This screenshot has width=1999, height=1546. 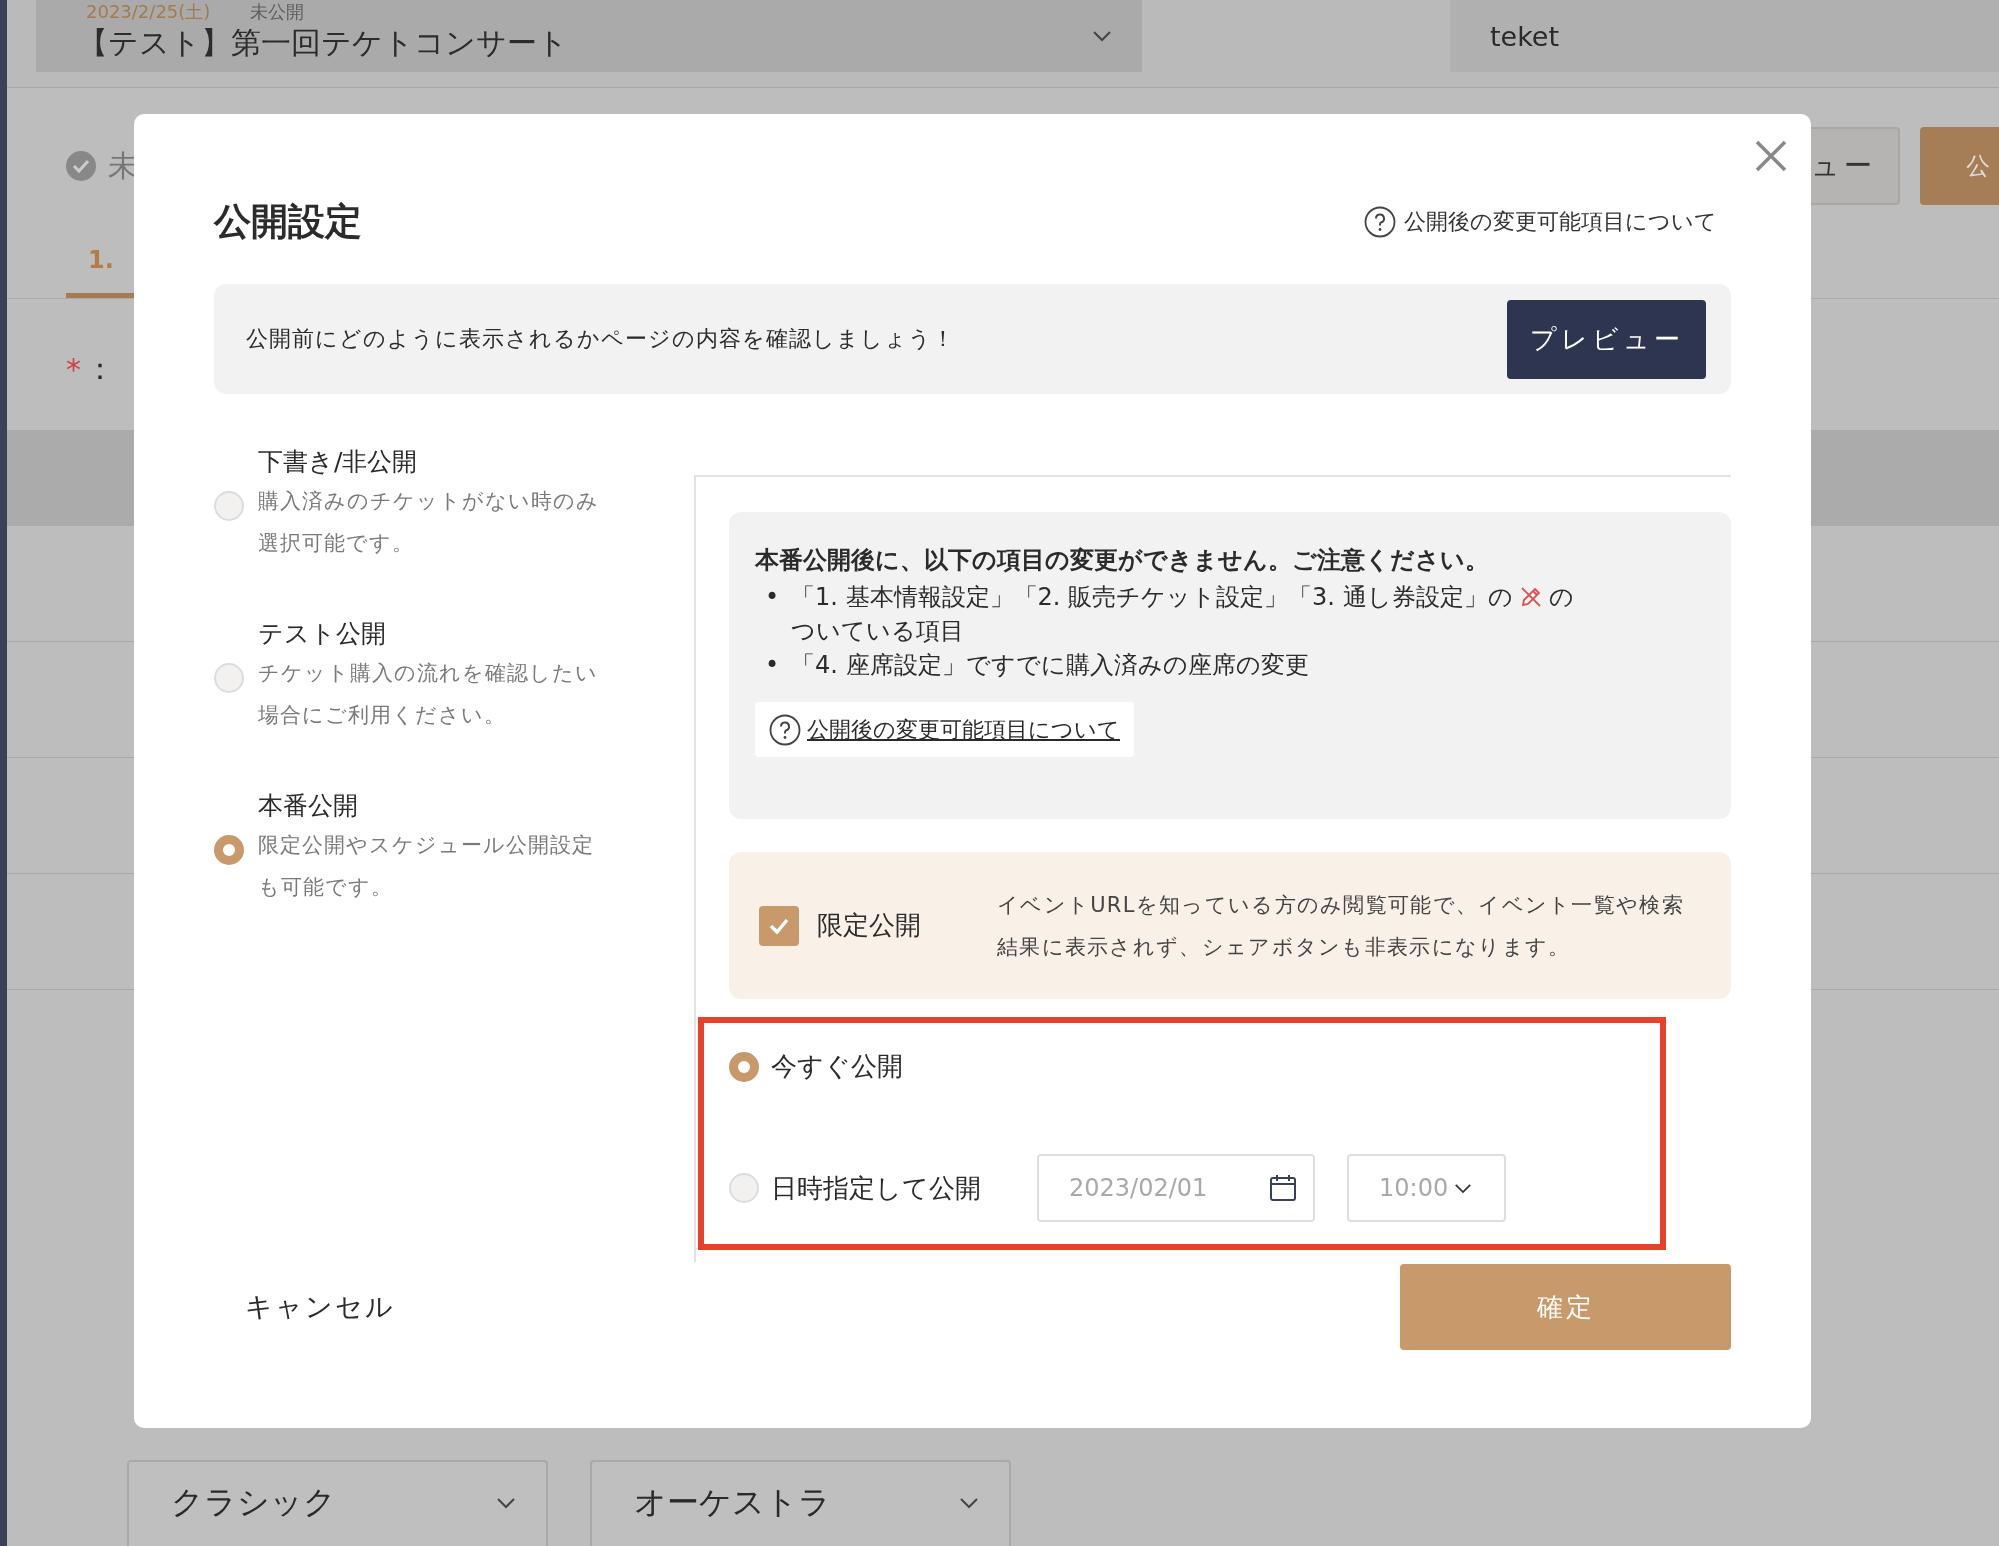 I want to click on event-title: 【テスト】第一回テケトコンサート, so click(x=323, y=42).